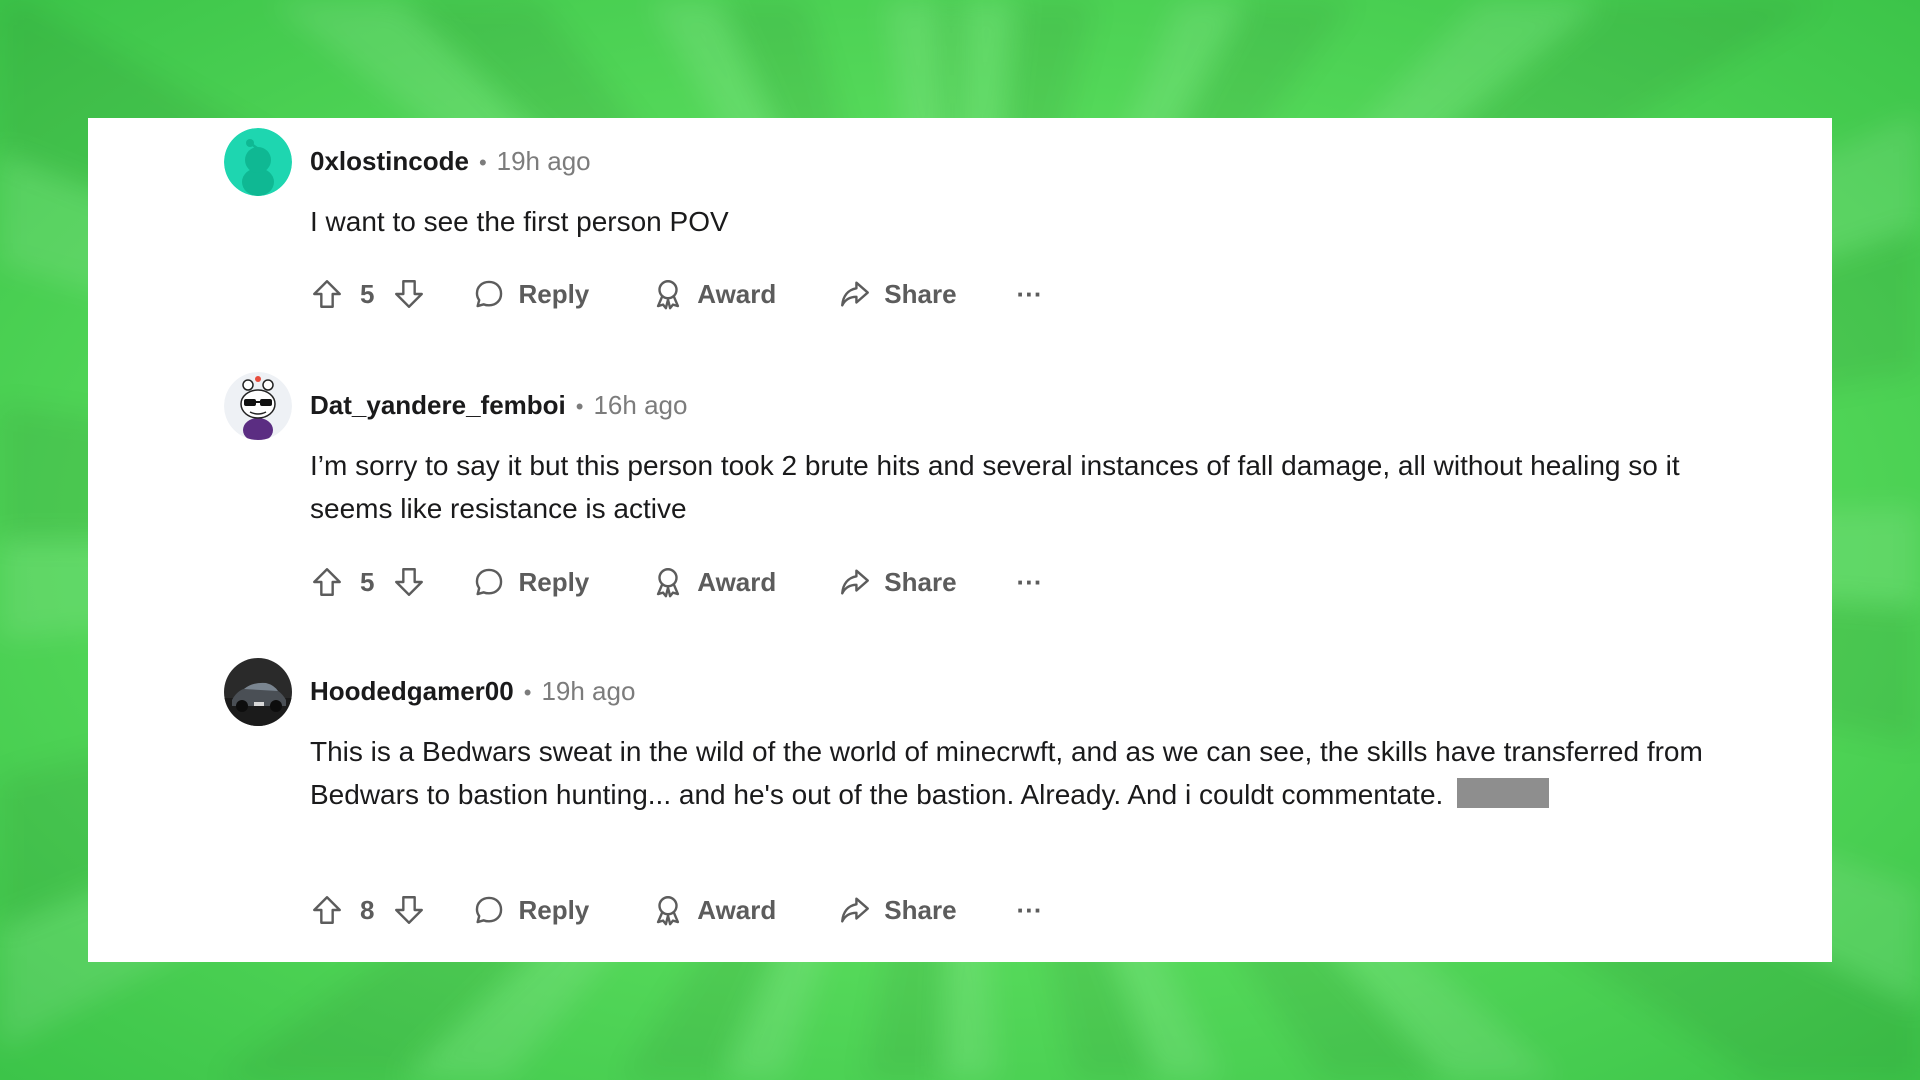  I want to click on comment-header: Dat_yandere_femboi • 16h ago, so click(498, 405).